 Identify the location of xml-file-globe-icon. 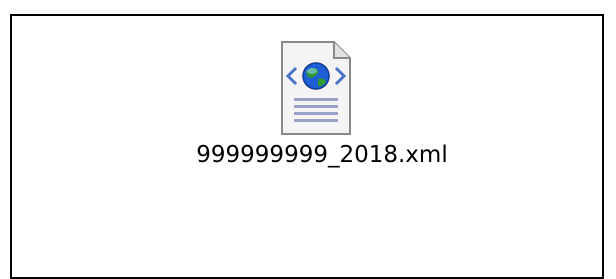
(316, 88).